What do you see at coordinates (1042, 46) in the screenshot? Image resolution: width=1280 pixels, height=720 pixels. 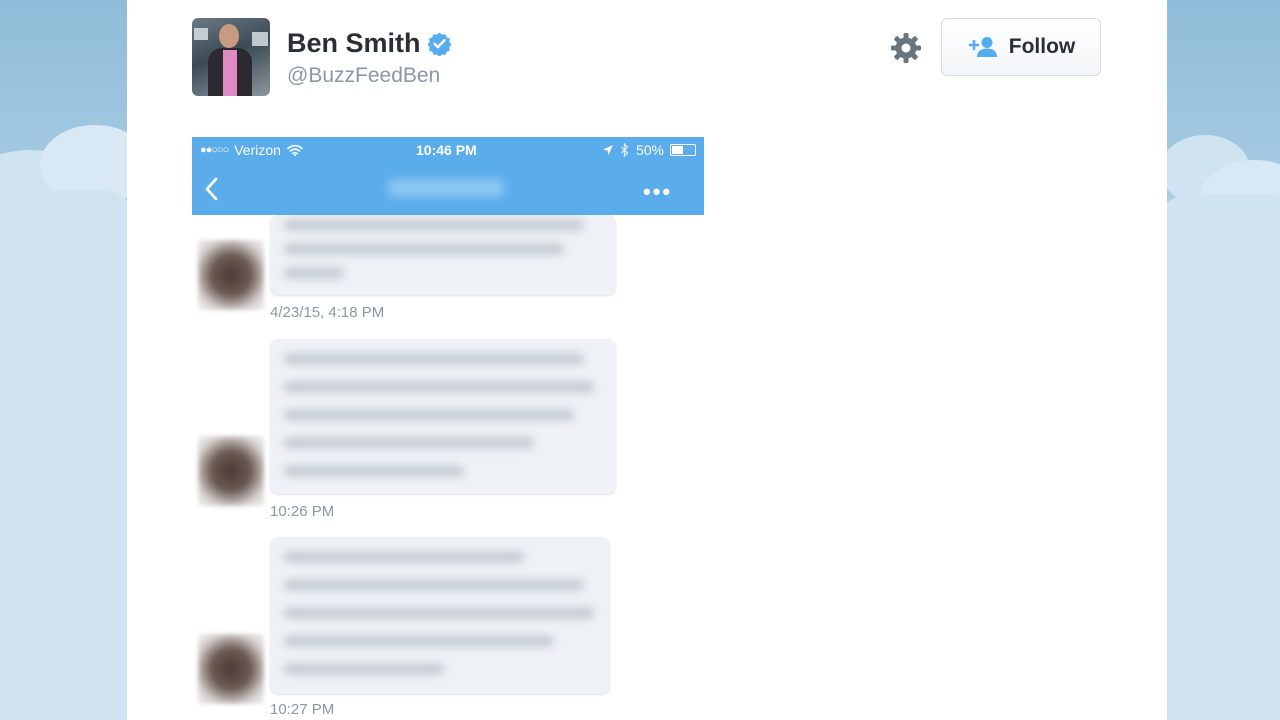 I see `follow-label: Follow` at bounding box center [1042, 46].